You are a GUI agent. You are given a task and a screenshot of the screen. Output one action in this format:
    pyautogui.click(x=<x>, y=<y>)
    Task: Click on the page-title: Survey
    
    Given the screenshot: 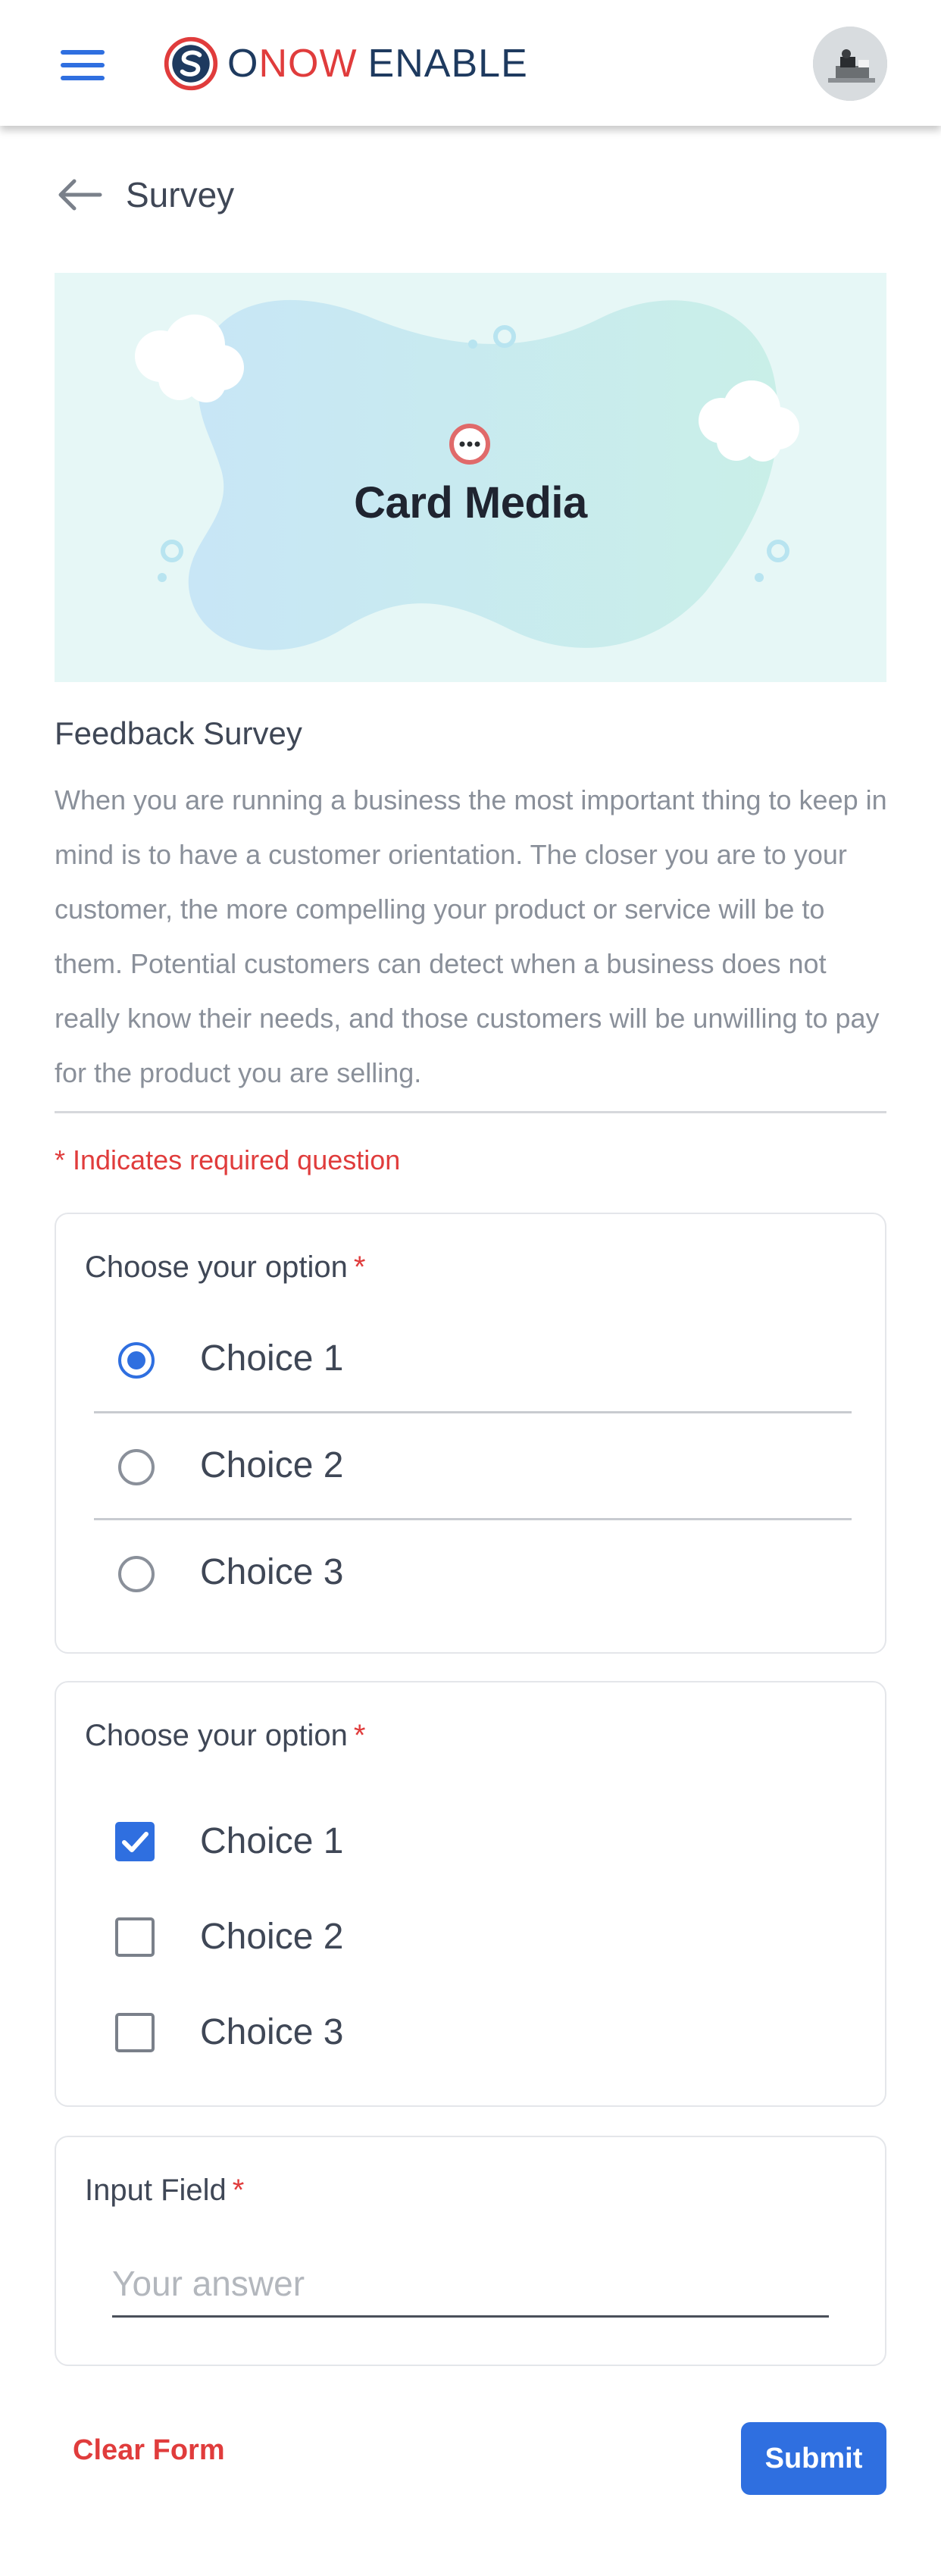 What is the action you would take?
    pyautogui.click(x=181, y=195)
    